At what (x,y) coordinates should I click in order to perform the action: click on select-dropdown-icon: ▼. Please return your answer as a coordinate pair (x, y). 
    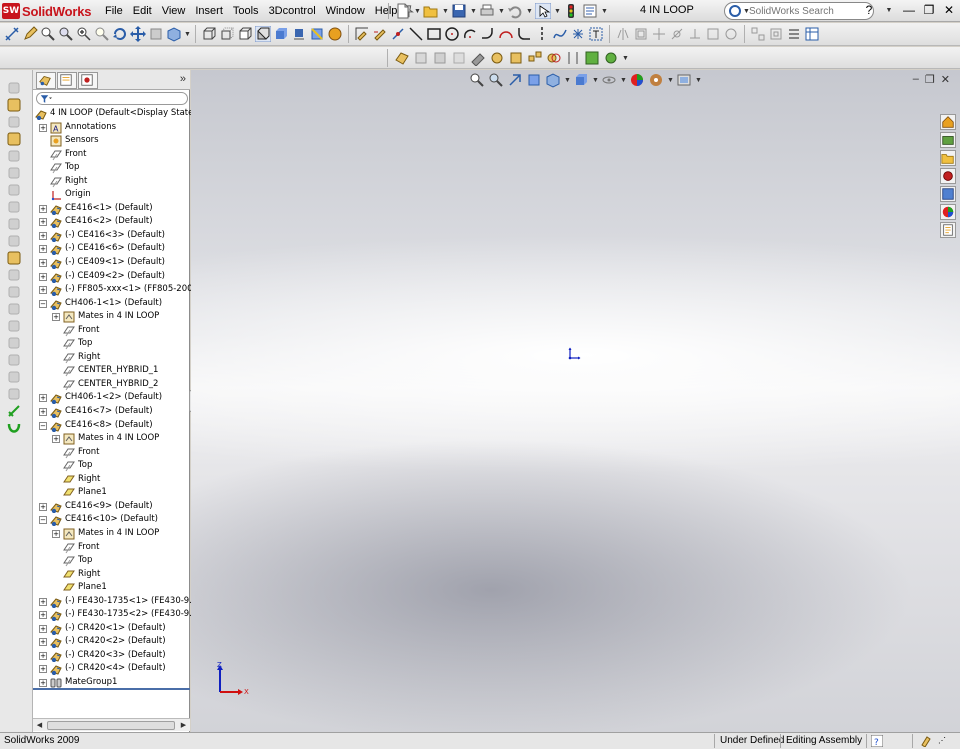
    Looking at the image, I should click on (557, 11).